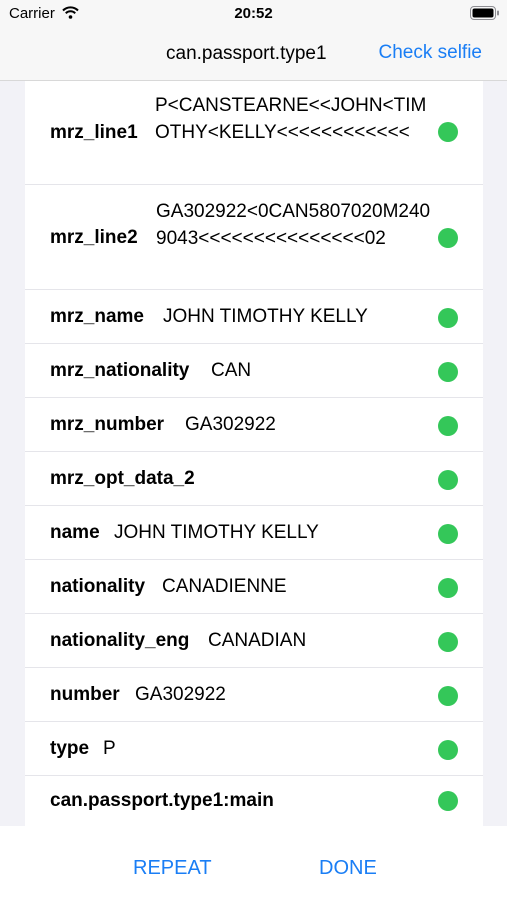  Describe the element at coordinates (172, 868) in the screenshot. I see `repeat-button: REPEAT` at that location.